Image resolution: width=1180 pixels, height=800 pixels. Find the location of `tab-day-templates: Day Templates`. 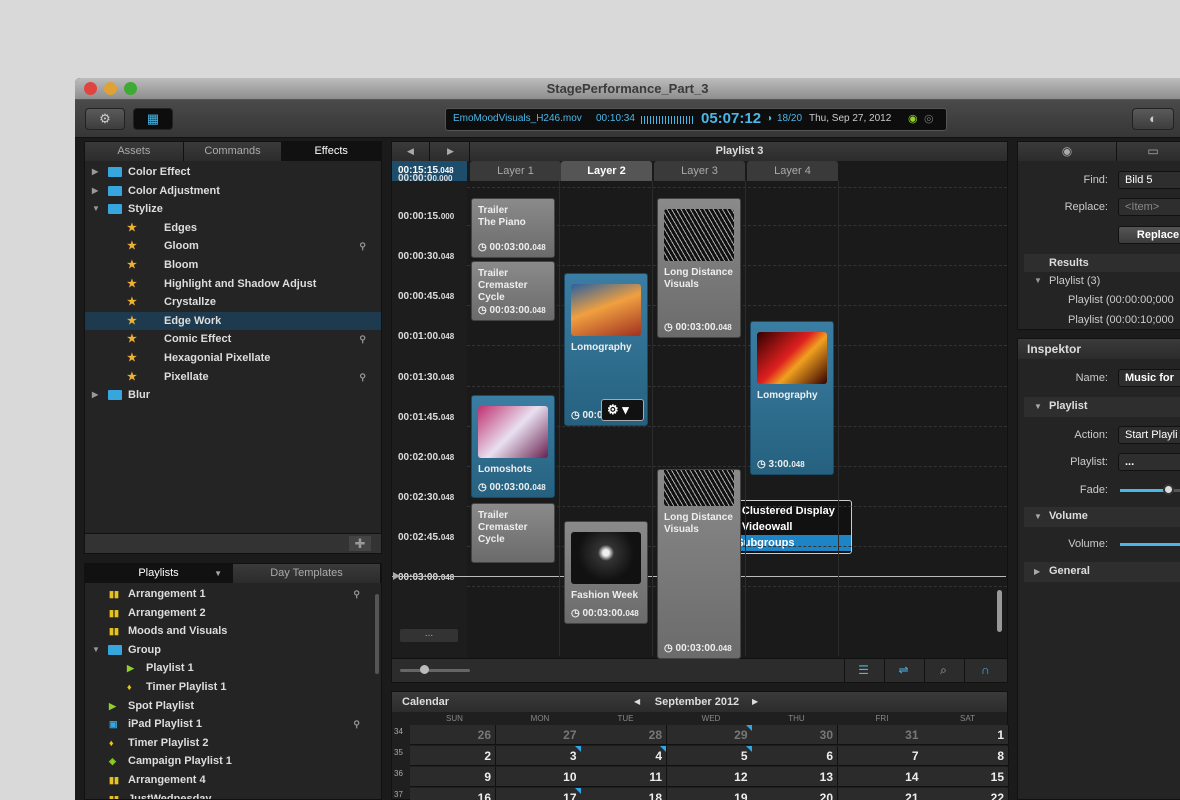

tab-day-templates: Day Templates is located at coordinates (307, 573).